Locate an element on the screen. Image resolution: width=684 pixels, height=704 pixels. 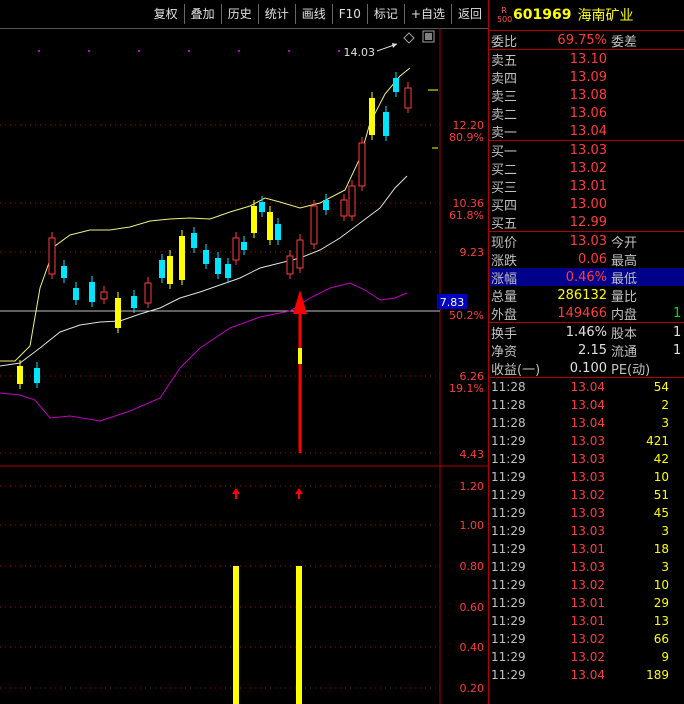
tick-volume: 51 is located at coordinates (661, 495).